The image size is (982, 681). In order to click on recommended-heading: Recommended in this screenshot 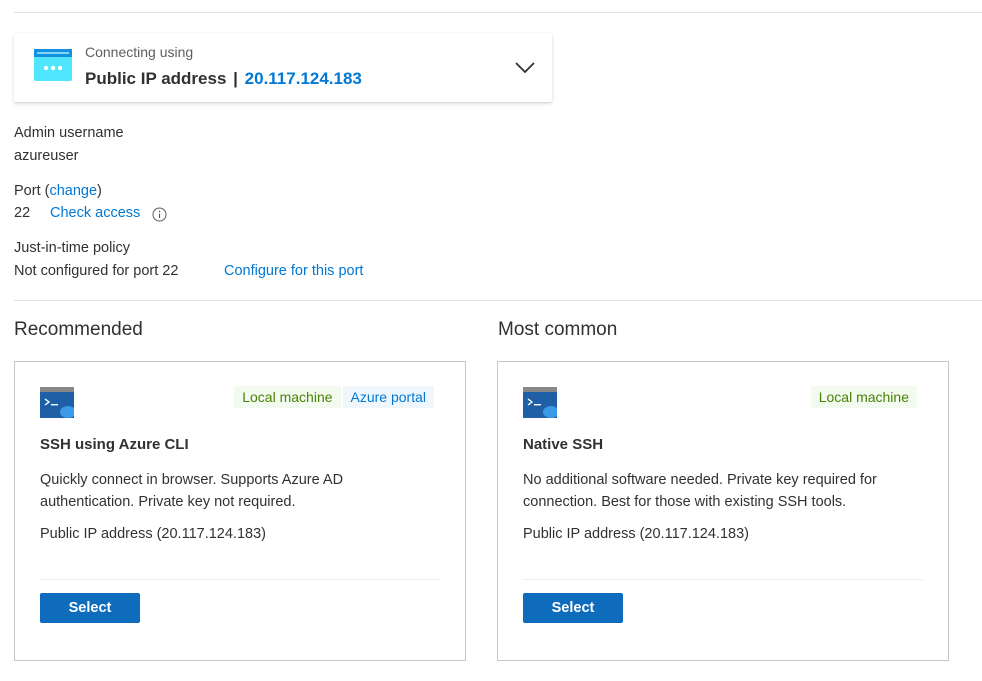, I will do `click(78, 329)`.